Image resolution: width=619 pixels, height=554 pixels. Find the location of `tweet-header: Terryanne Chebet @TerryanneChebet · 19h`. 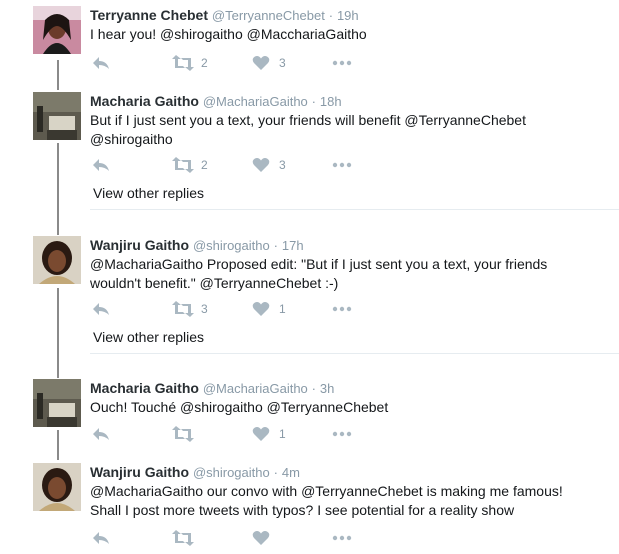

tweet-header: Terryanne Chebet @TerryanneChebet · 19h is located at coordinates (224, 15).